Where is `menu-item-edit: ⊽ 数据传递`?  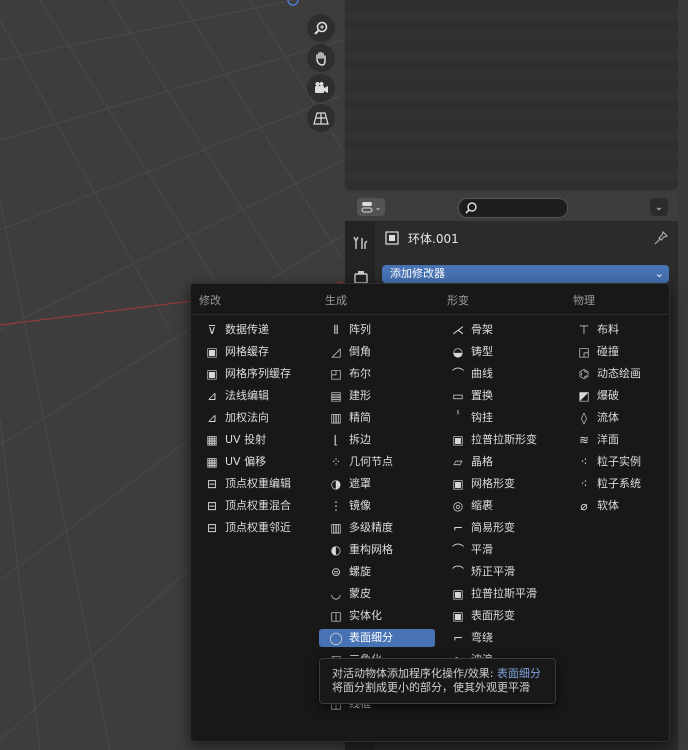
menu-item-edit: ⊽ 数据传递 is located at coordinates (253, 330).